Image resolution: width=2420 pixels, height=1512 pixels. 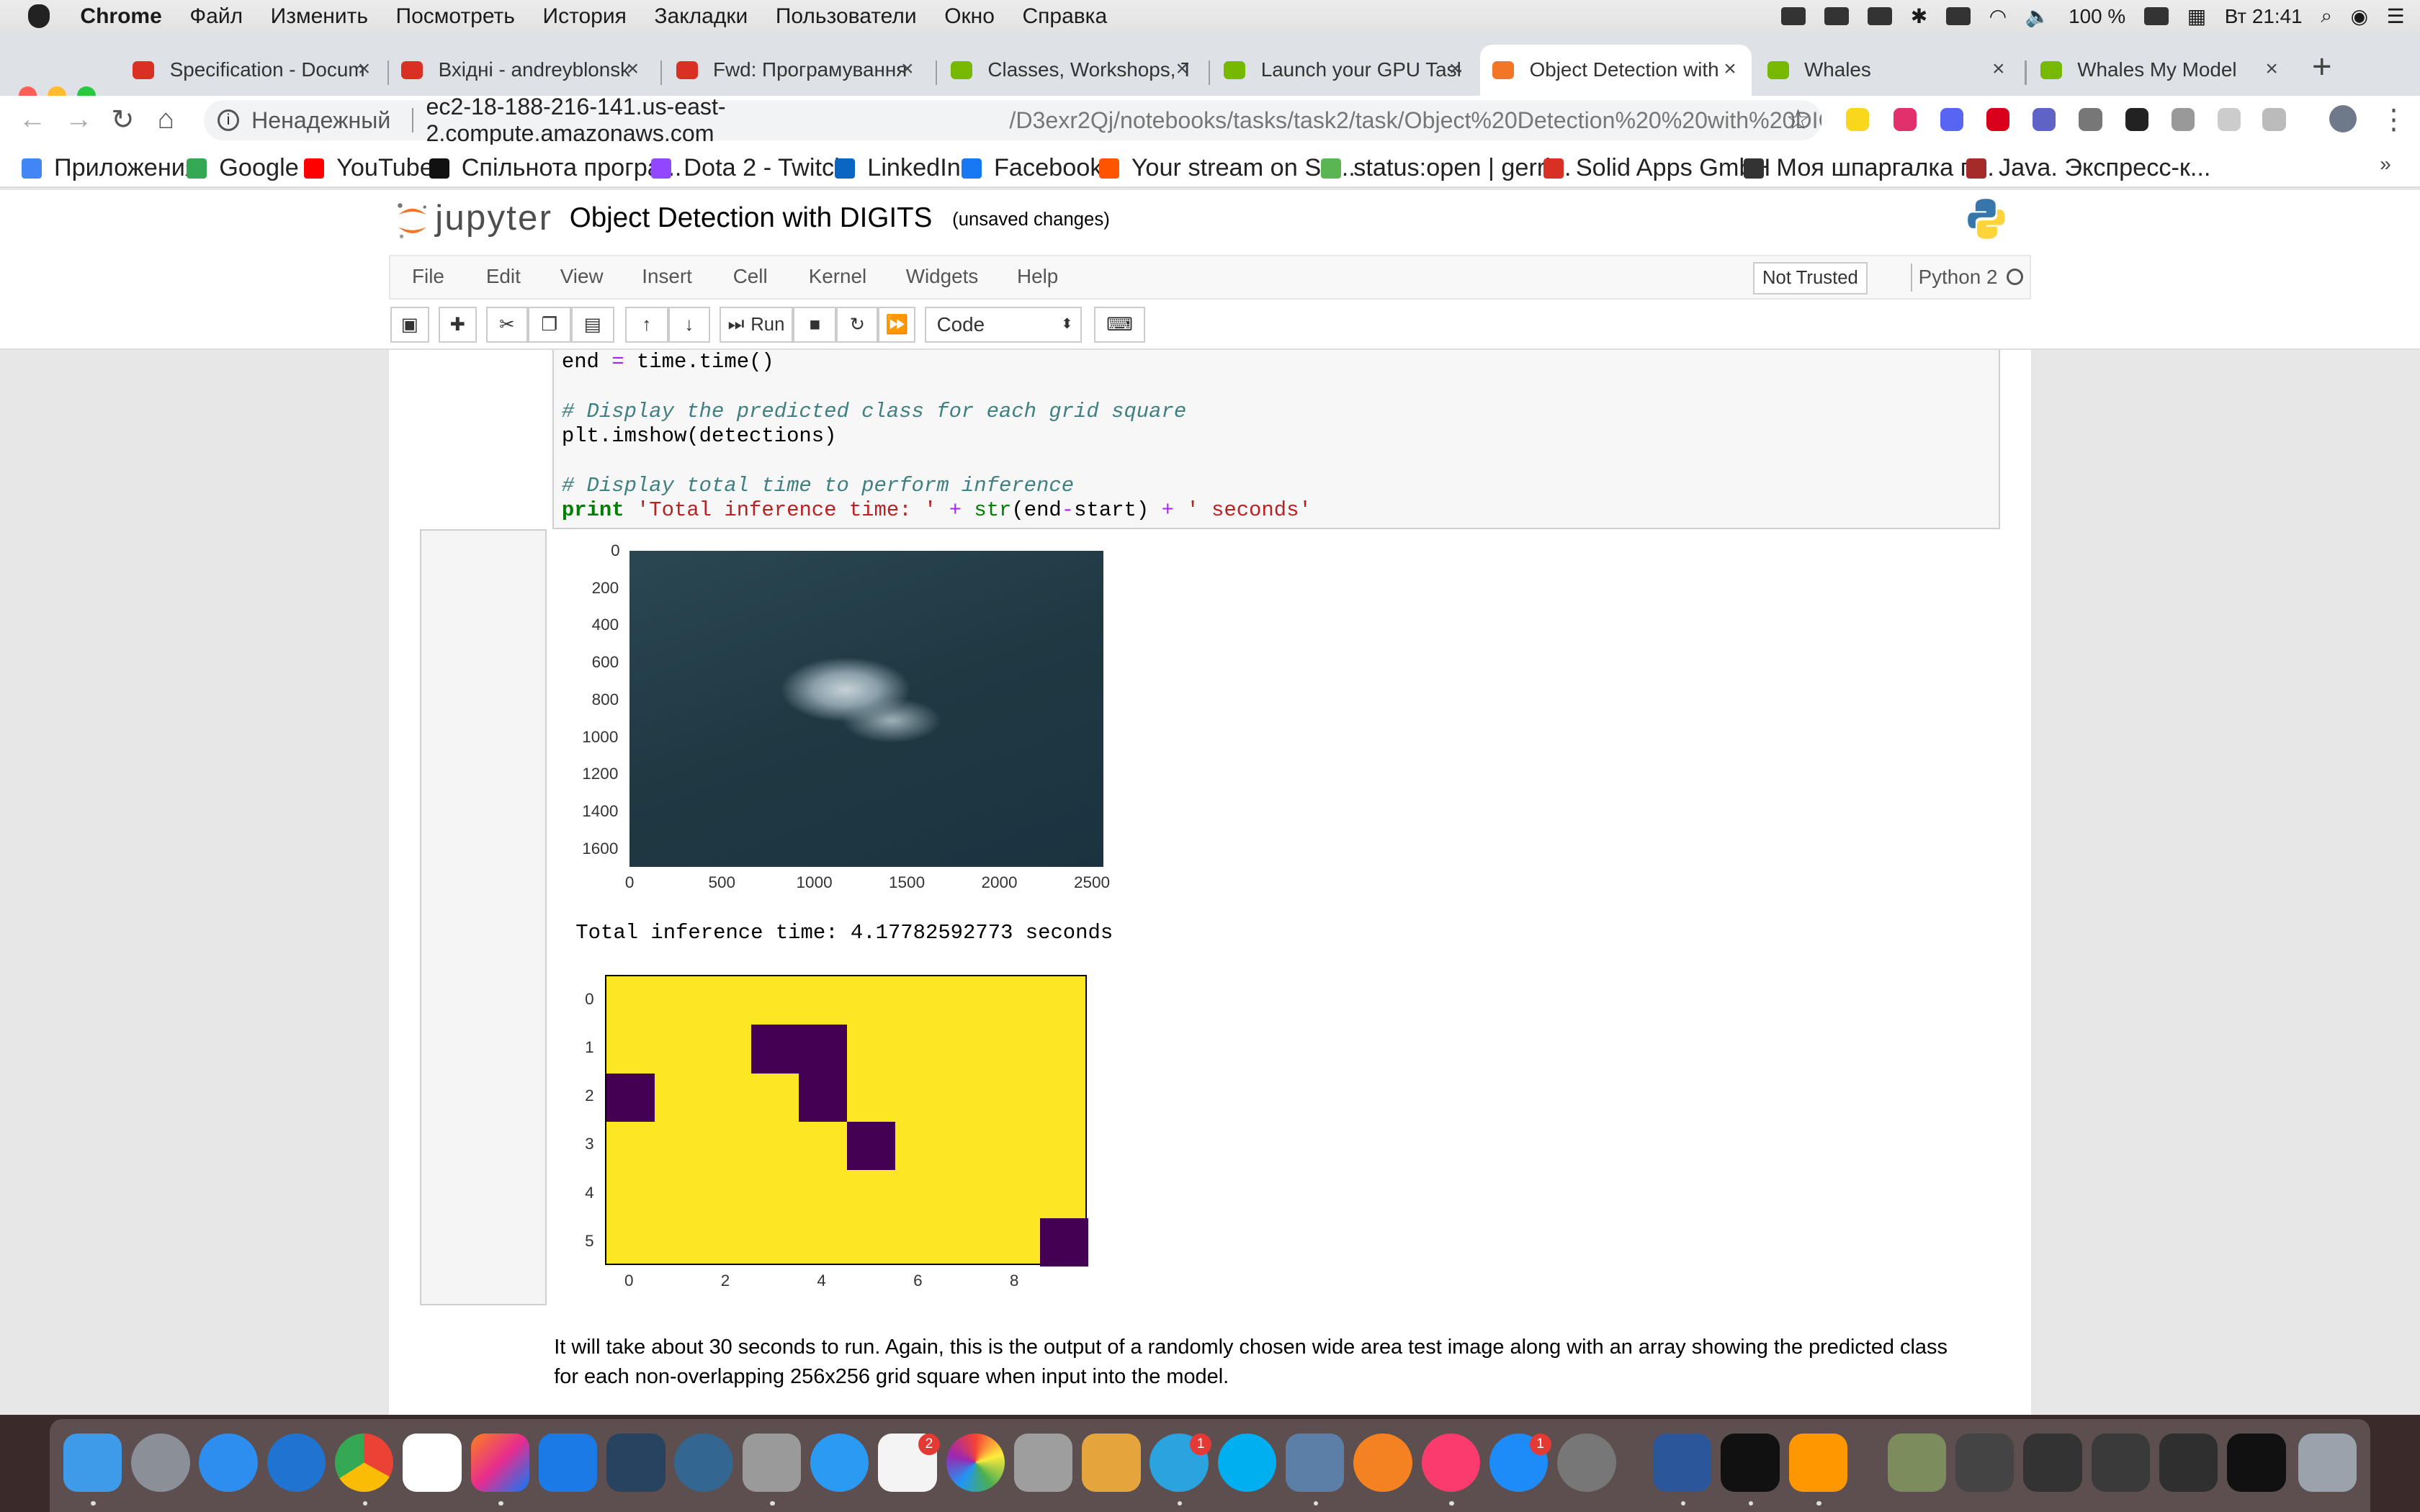 What do you see at coordinates (751, 218) in the screenshot?
I see `notebook-title: Object Detection with DIGITS` at bounding box center [751, 218].